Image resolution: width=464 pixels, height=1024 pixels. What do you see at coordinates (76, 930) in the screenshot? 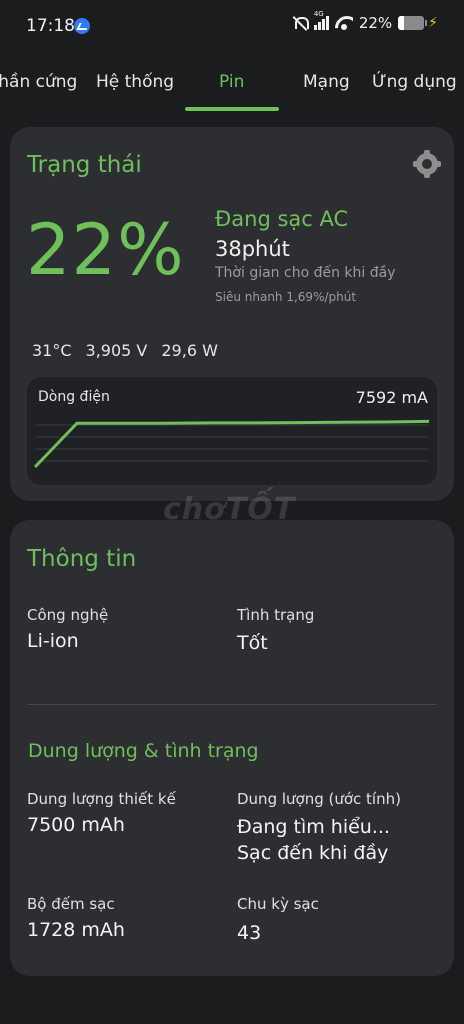
I see `charge-counter-value: 1728 mAh` at bounding box center [76, 930].